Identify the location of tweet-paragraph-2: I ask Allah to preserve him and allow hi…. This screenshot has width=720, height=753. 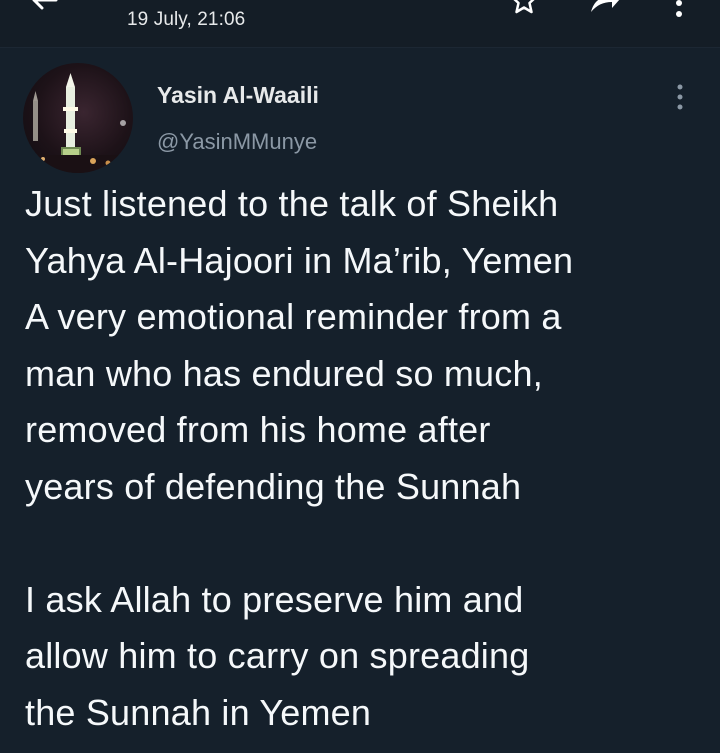
(277, 655).